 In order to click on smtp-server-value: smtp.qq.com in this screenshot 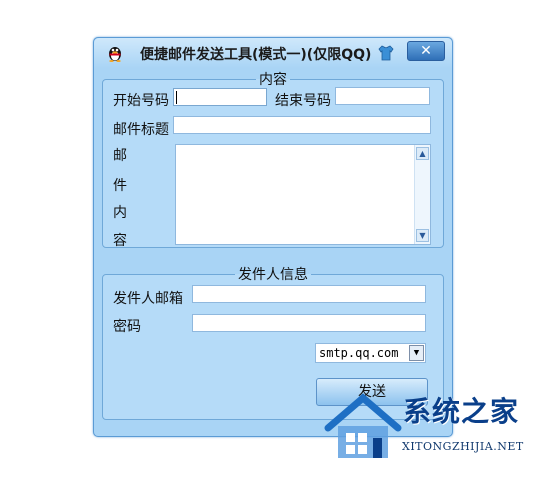, I will do `click(359, 353)`.